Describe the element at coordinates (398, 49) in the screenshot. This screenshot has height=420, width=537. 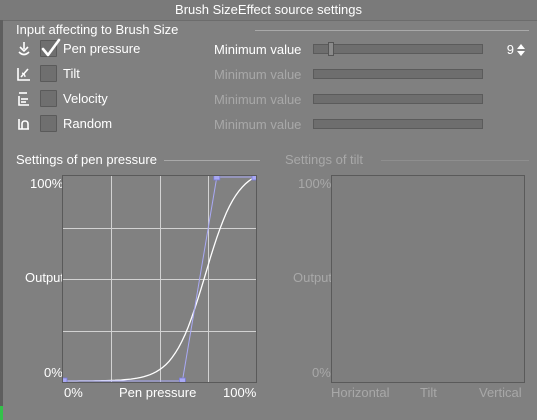
I see `pen-pressure-min-slider` at that location.